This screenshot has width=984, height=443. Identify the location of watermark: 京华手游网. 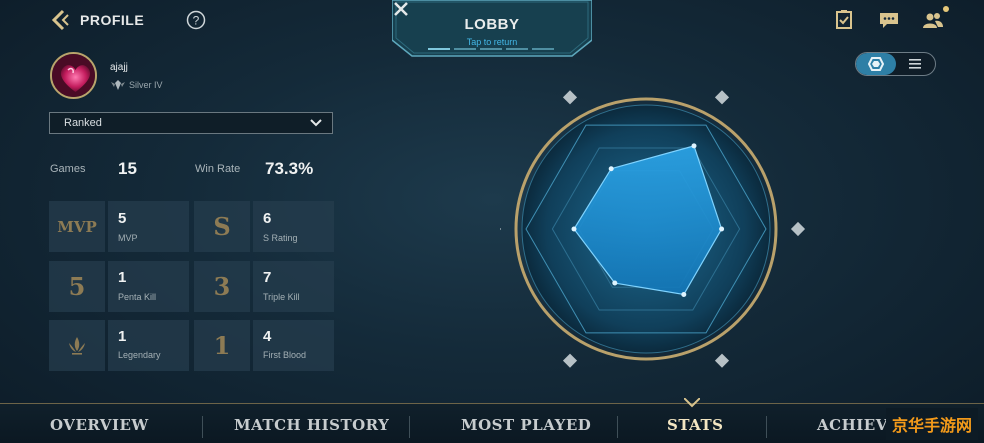
(931, 424).